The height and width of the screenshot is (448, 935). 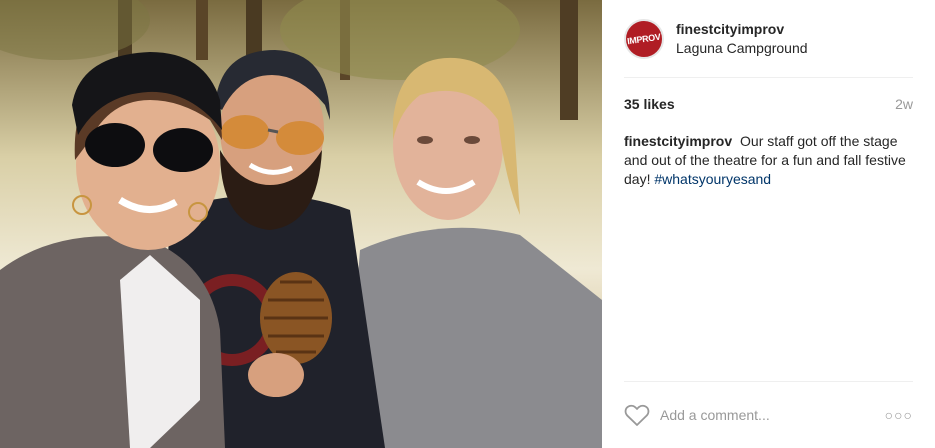 What do you see at coordinates (899, 415) in the screenshot?
I see `more-options-icon: ○○○` at bounding box center [899, 415].